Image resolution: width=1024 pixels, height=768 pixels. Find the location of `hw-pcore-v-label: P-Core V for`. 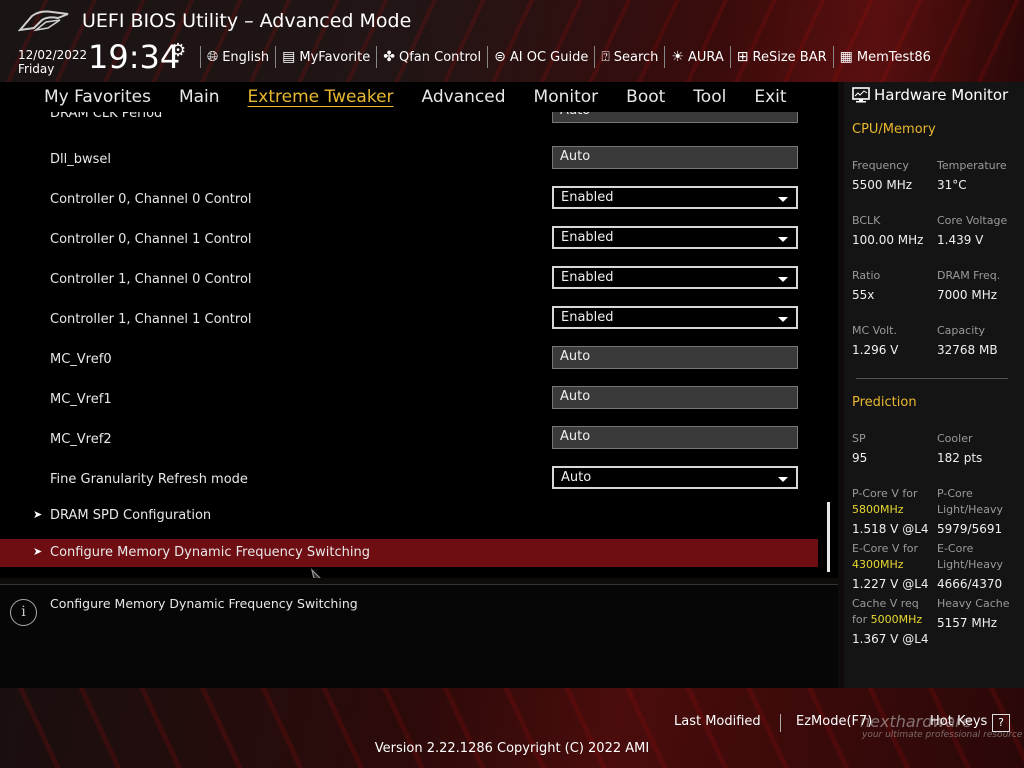

hw-pcore-v-label: P-Core V for is located at coordinates (885, 493).